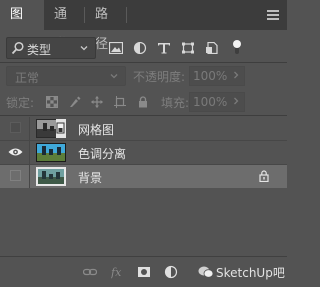  I want to click on type-filter-icon, so click(164, 48).